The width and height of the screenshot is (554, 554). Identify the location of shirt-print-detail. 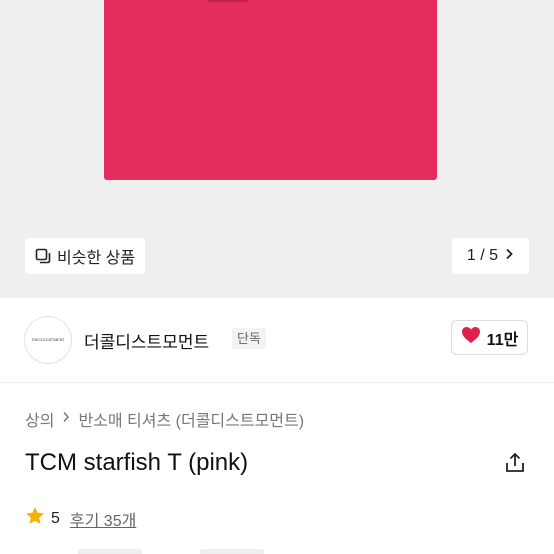
(228, 1).